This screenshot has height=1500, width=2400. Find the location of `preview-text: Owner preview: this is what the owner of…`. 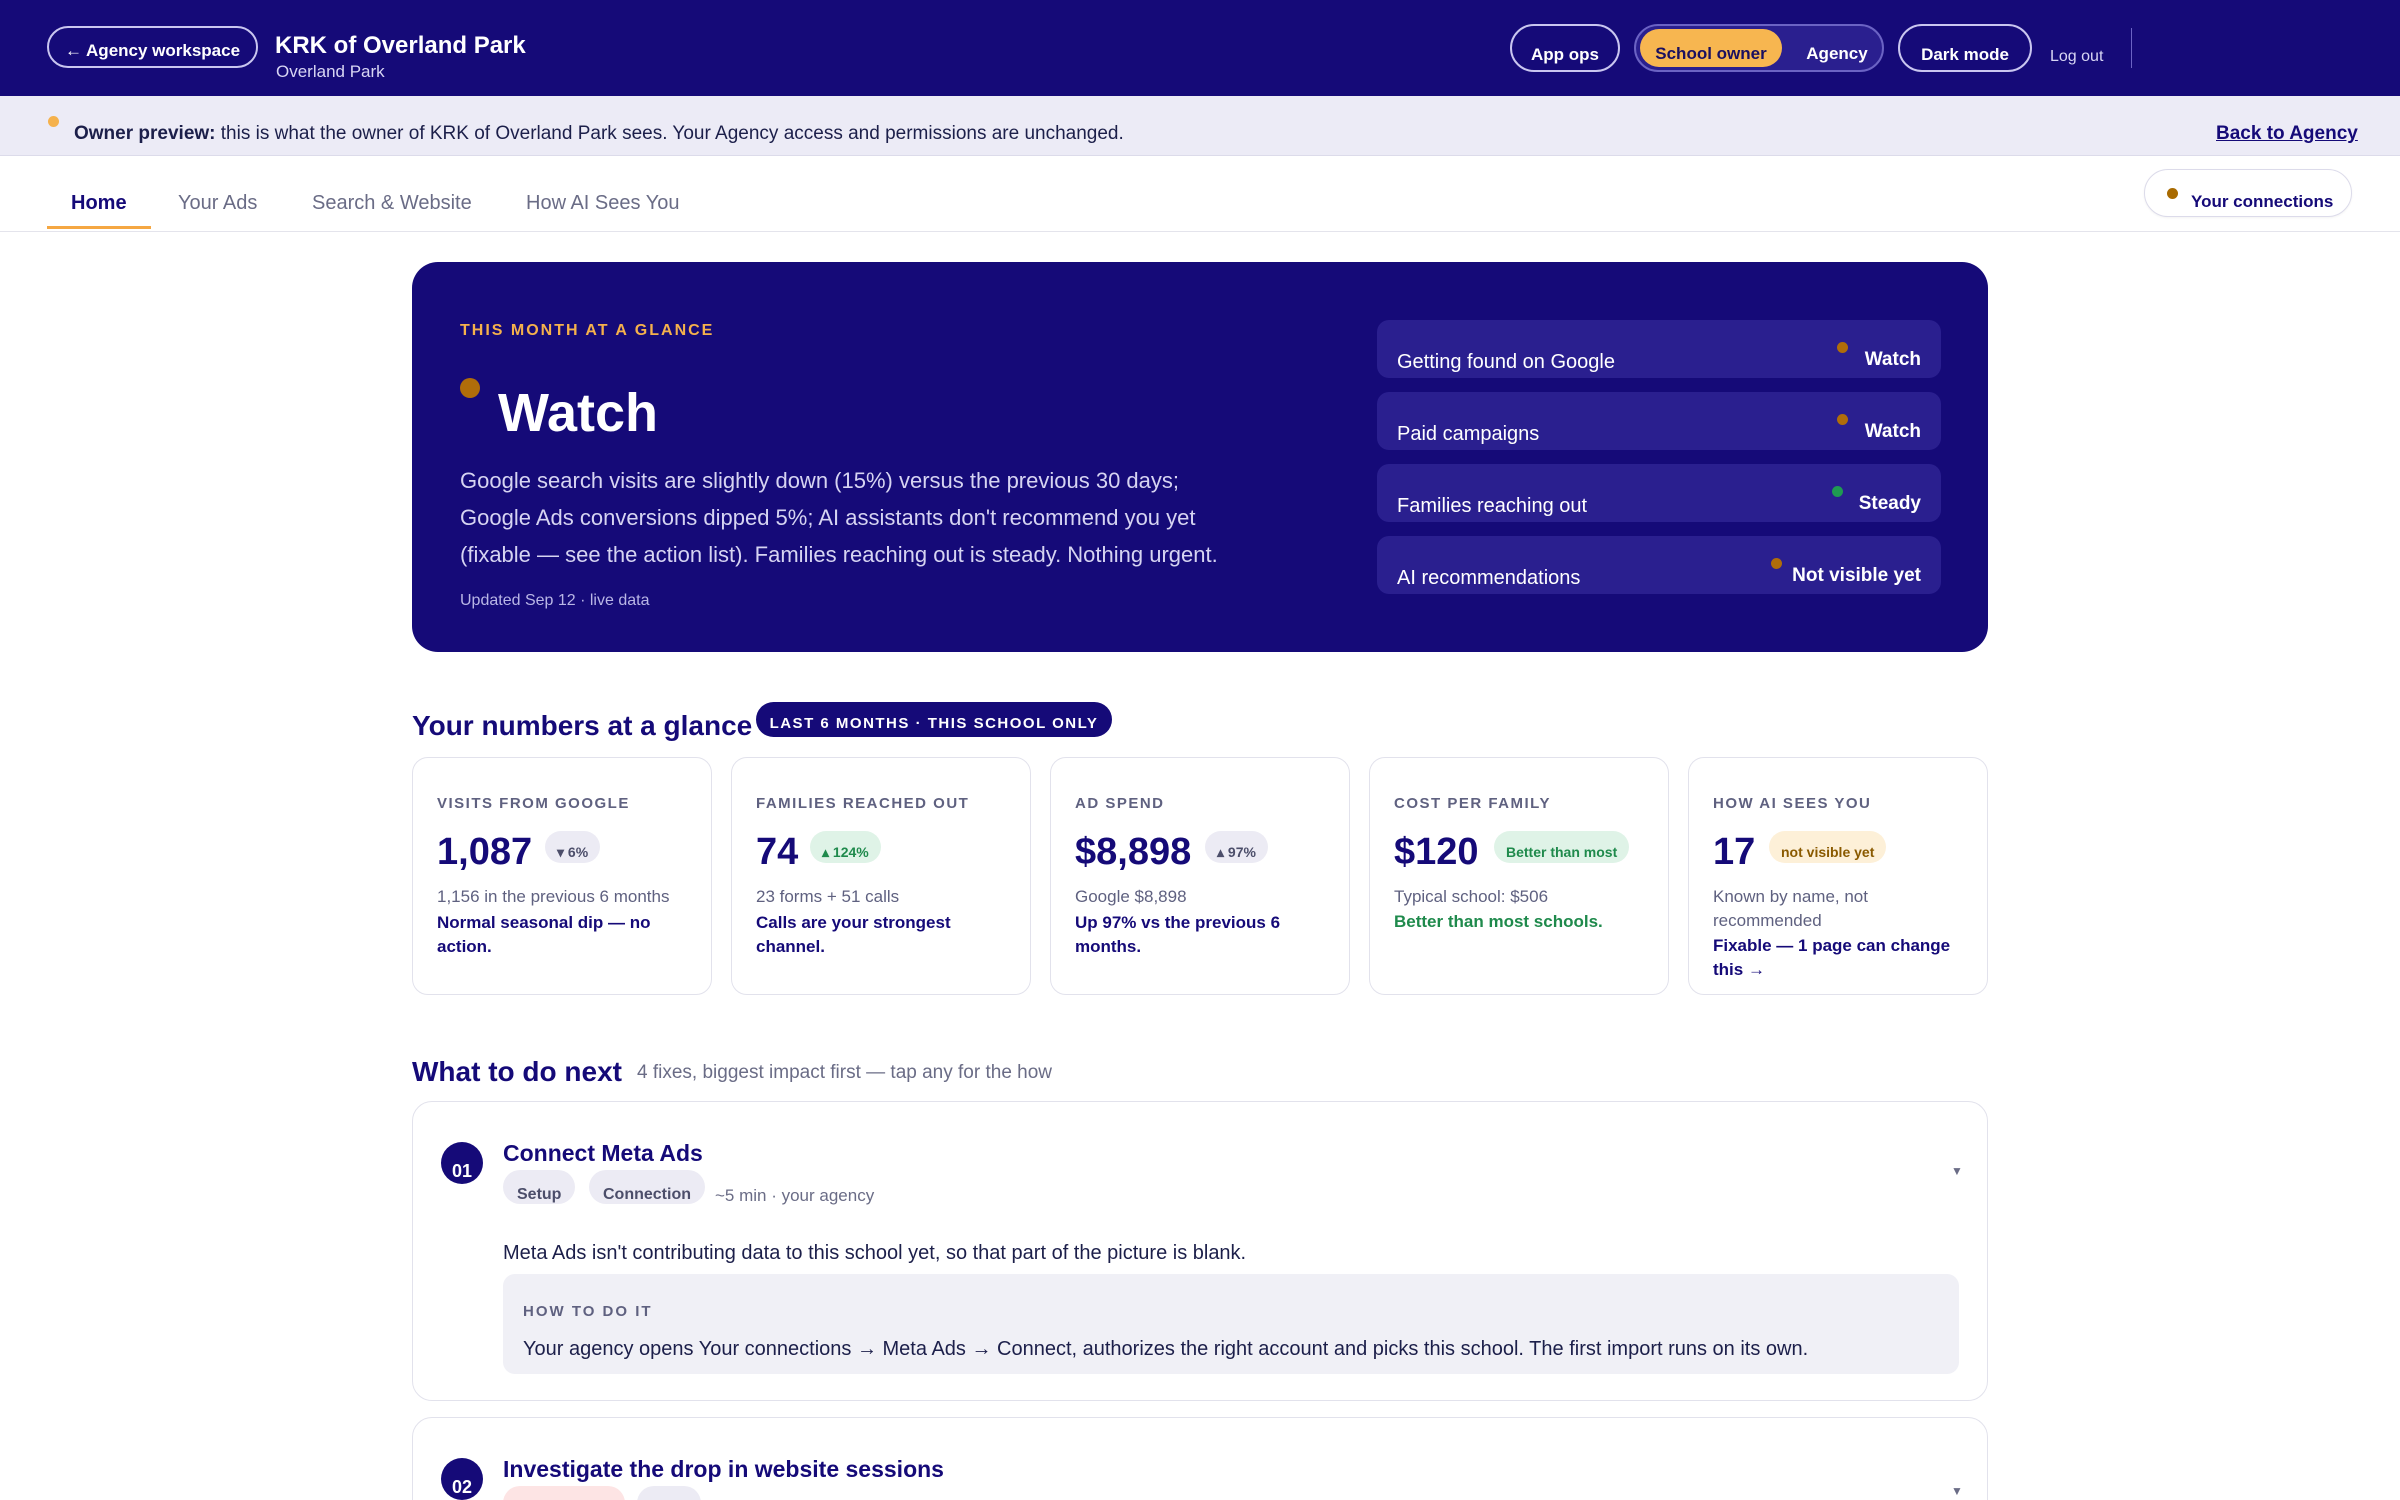

preview-text: Owner preview: this is what the owner of… is located at coordinates (599, 134).